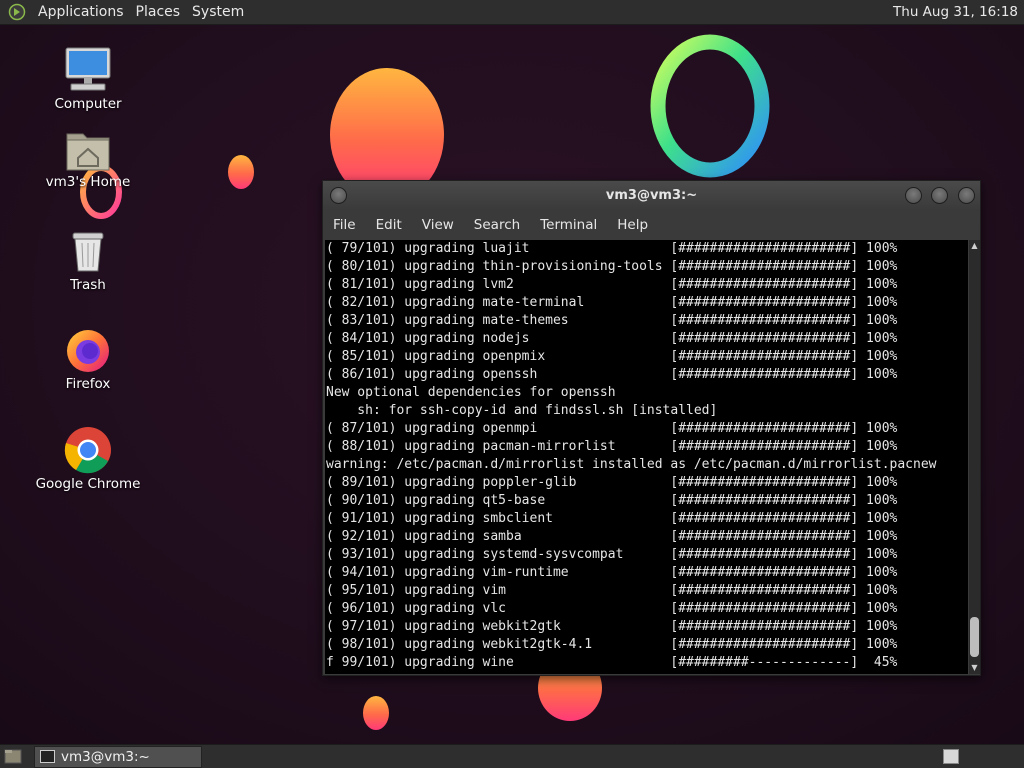  Describe the element at coordinates (47, 756) in the screenshot. I see `terminal-icon` at that location.